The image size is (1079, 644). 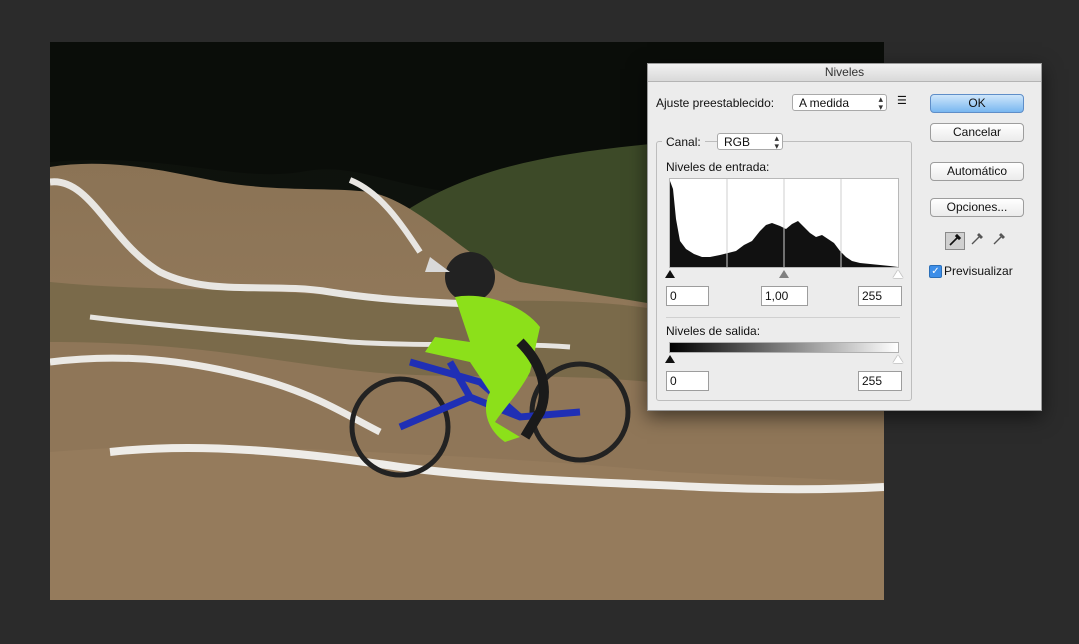 I want to click on menu-lines-icon: ☰, so click(x=902, y=100).